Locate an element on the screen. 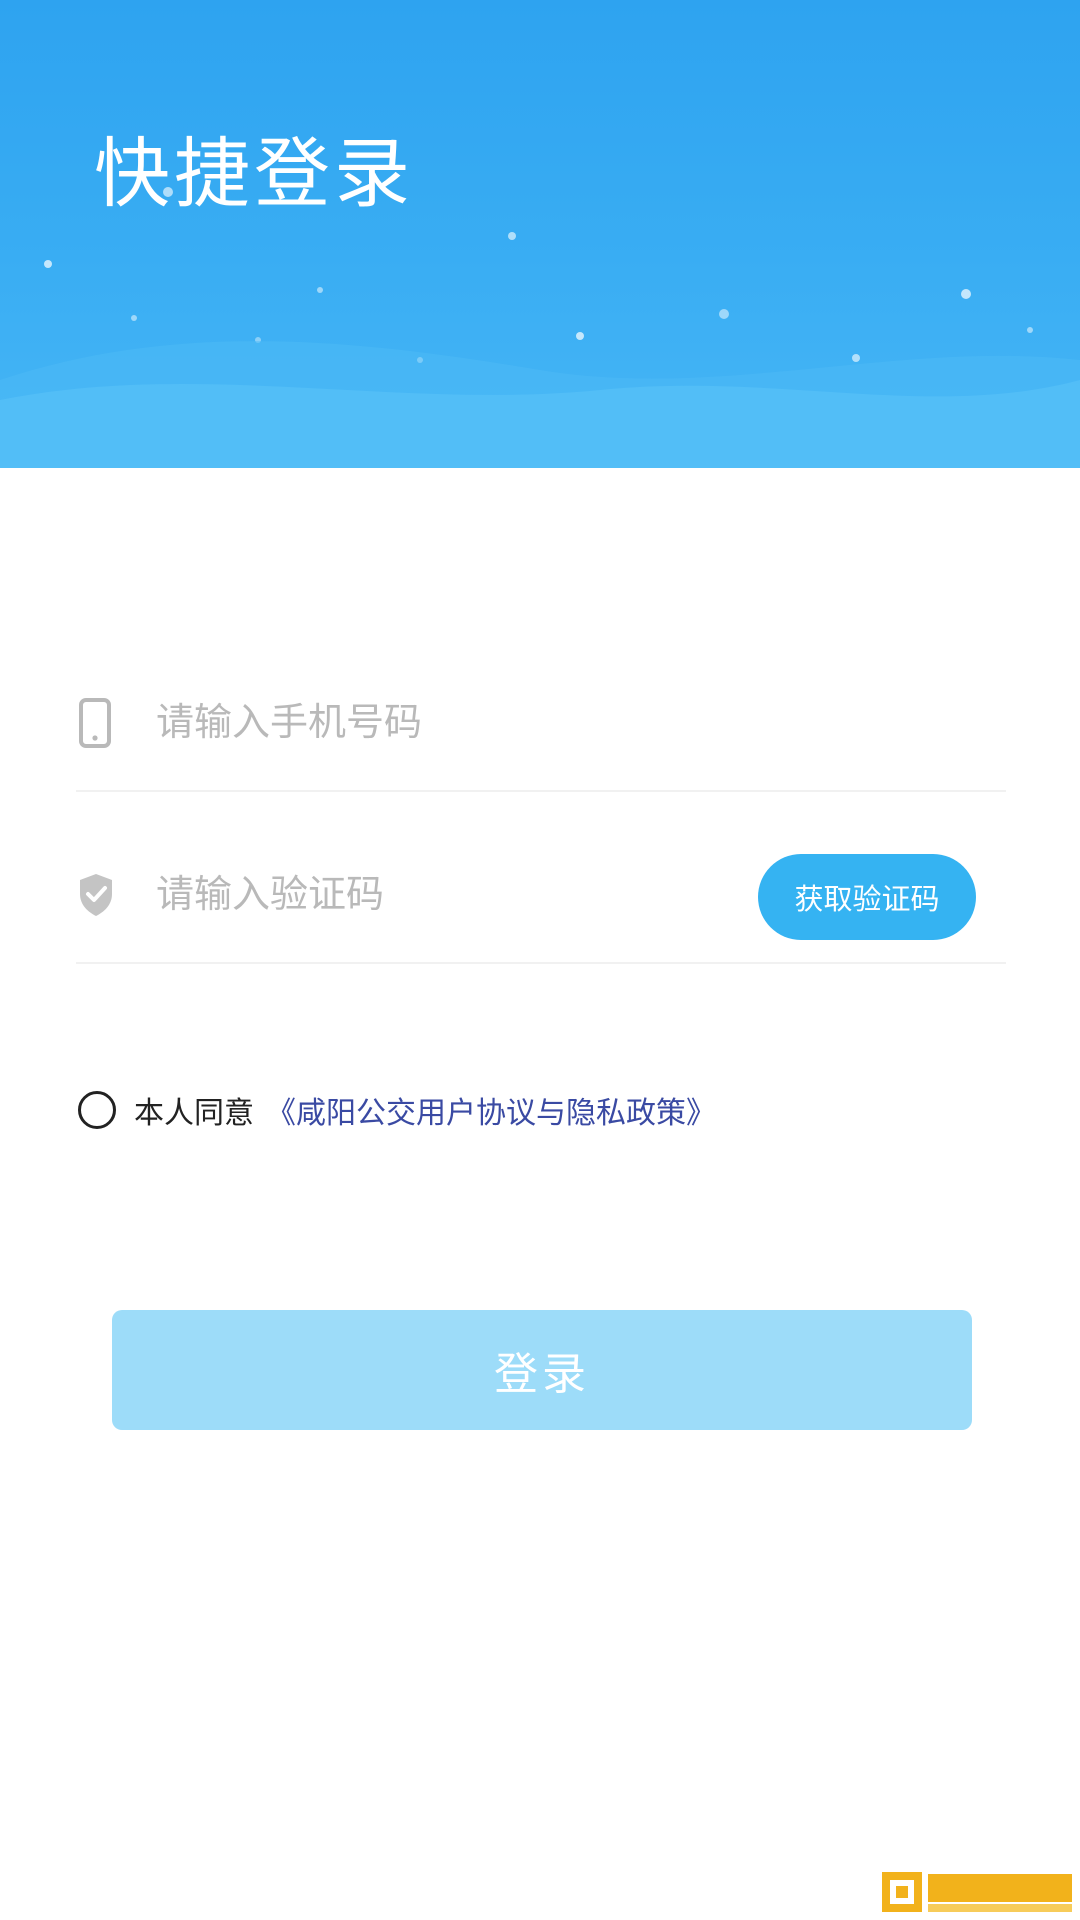 The height and width of the screenshot is (1920, 1080). code-input is located at coordinates (436, 894).